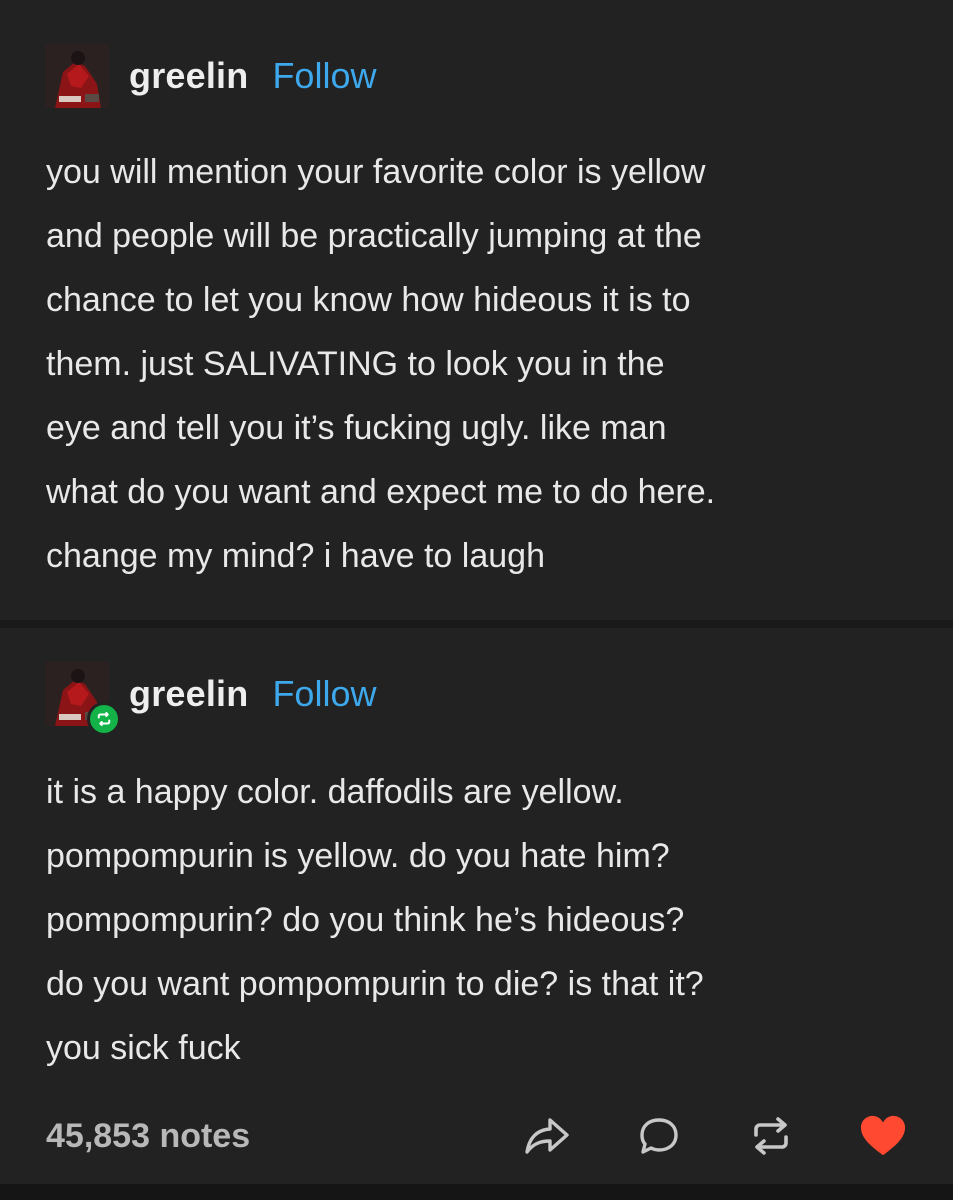  What do you see at coordinates (295, 556) in the screenshot?
I see `post-line: change my mind? i have to laugh` at bounding box center [295, 556].